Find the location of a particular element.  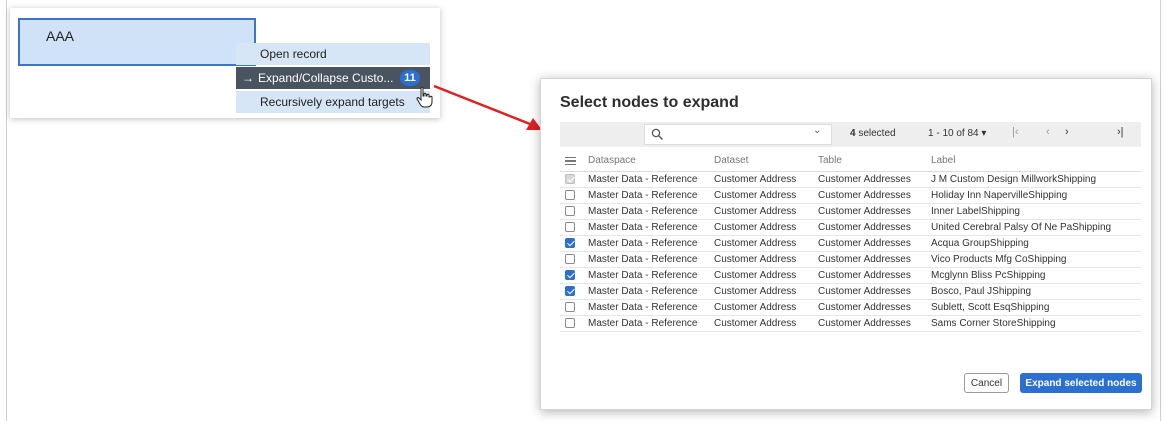

cell-label: Holiday Inn NapervilleShipping is located at coordinates (1034, 195).